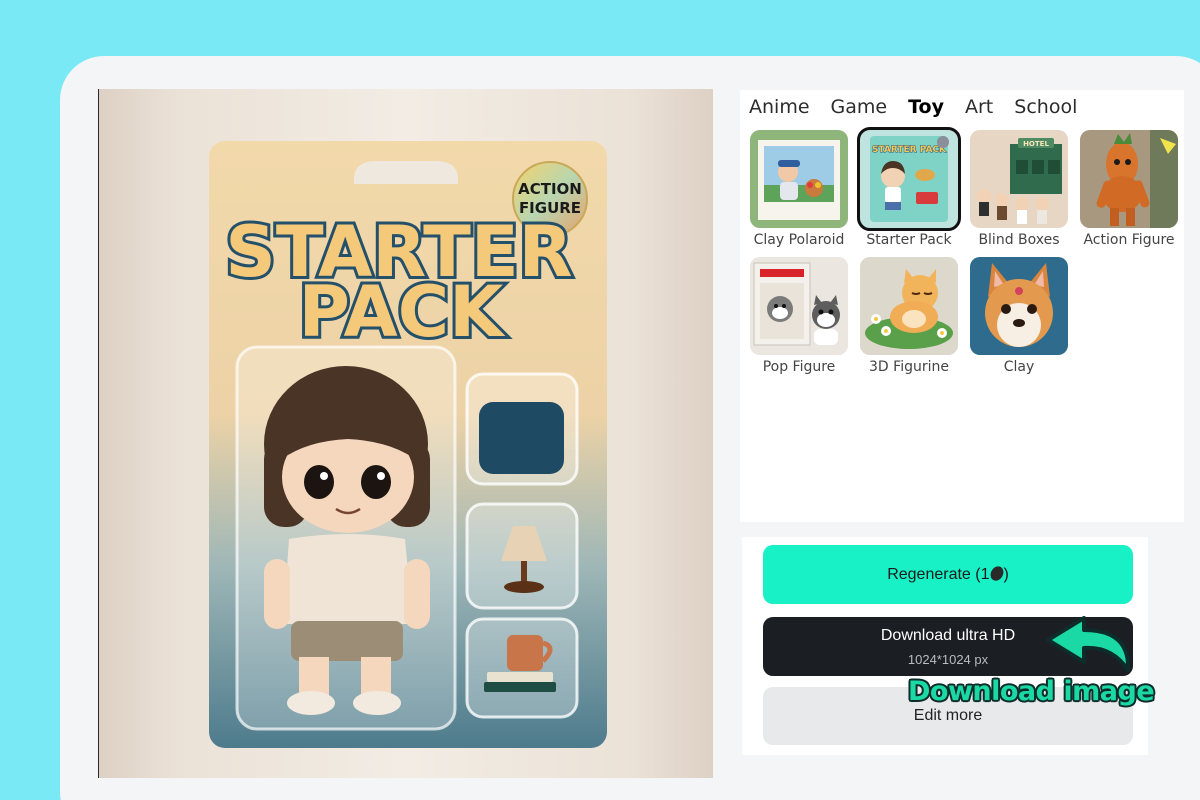 The height and width of the screenshot is (800, 1200). I want to click on badge-line2: FIGURE, so click(550, 208).